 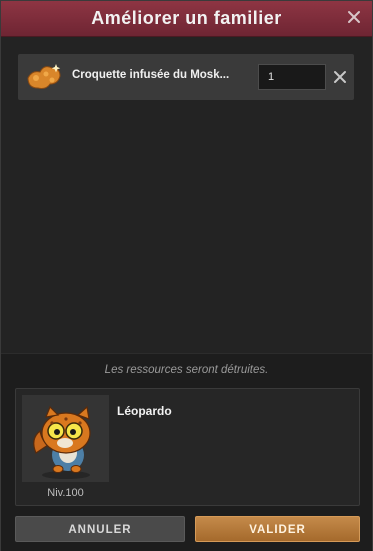 I want to click on pet-name: Léopardo, so click(x=144, y=411).